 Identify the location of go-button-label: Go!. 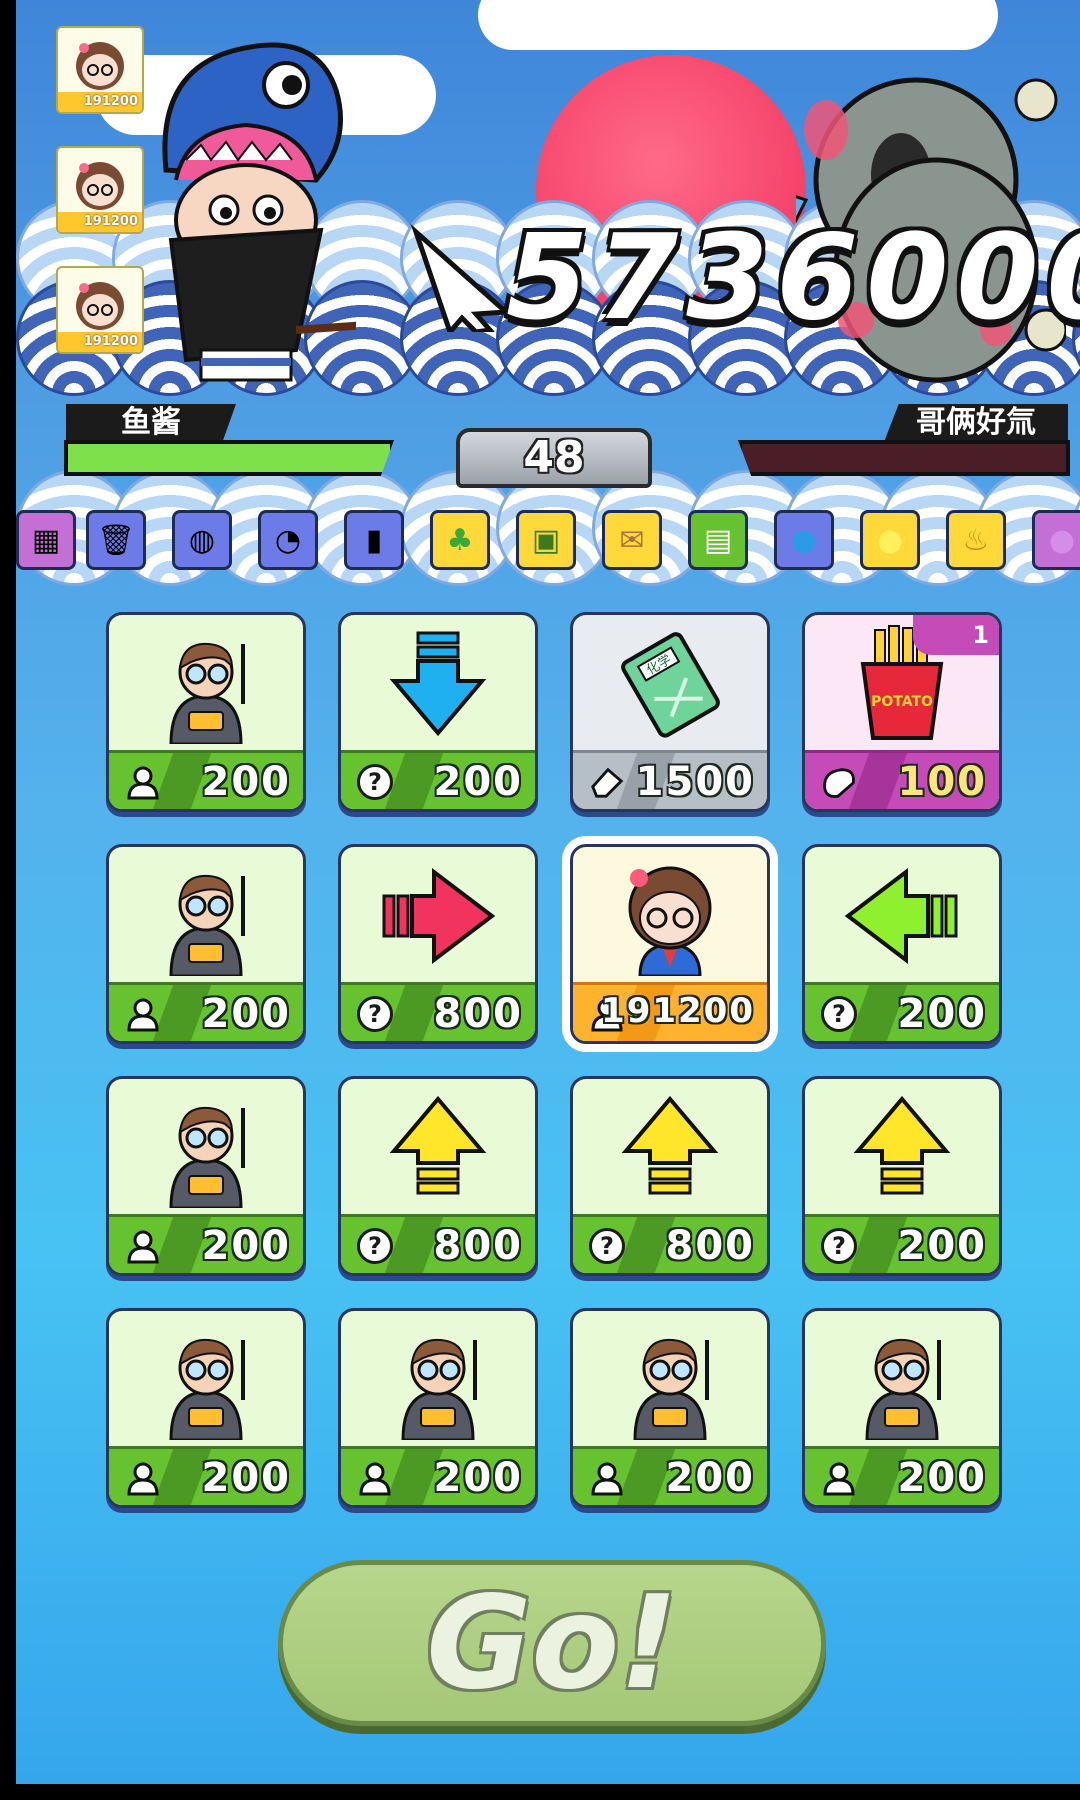
(552, 1643).